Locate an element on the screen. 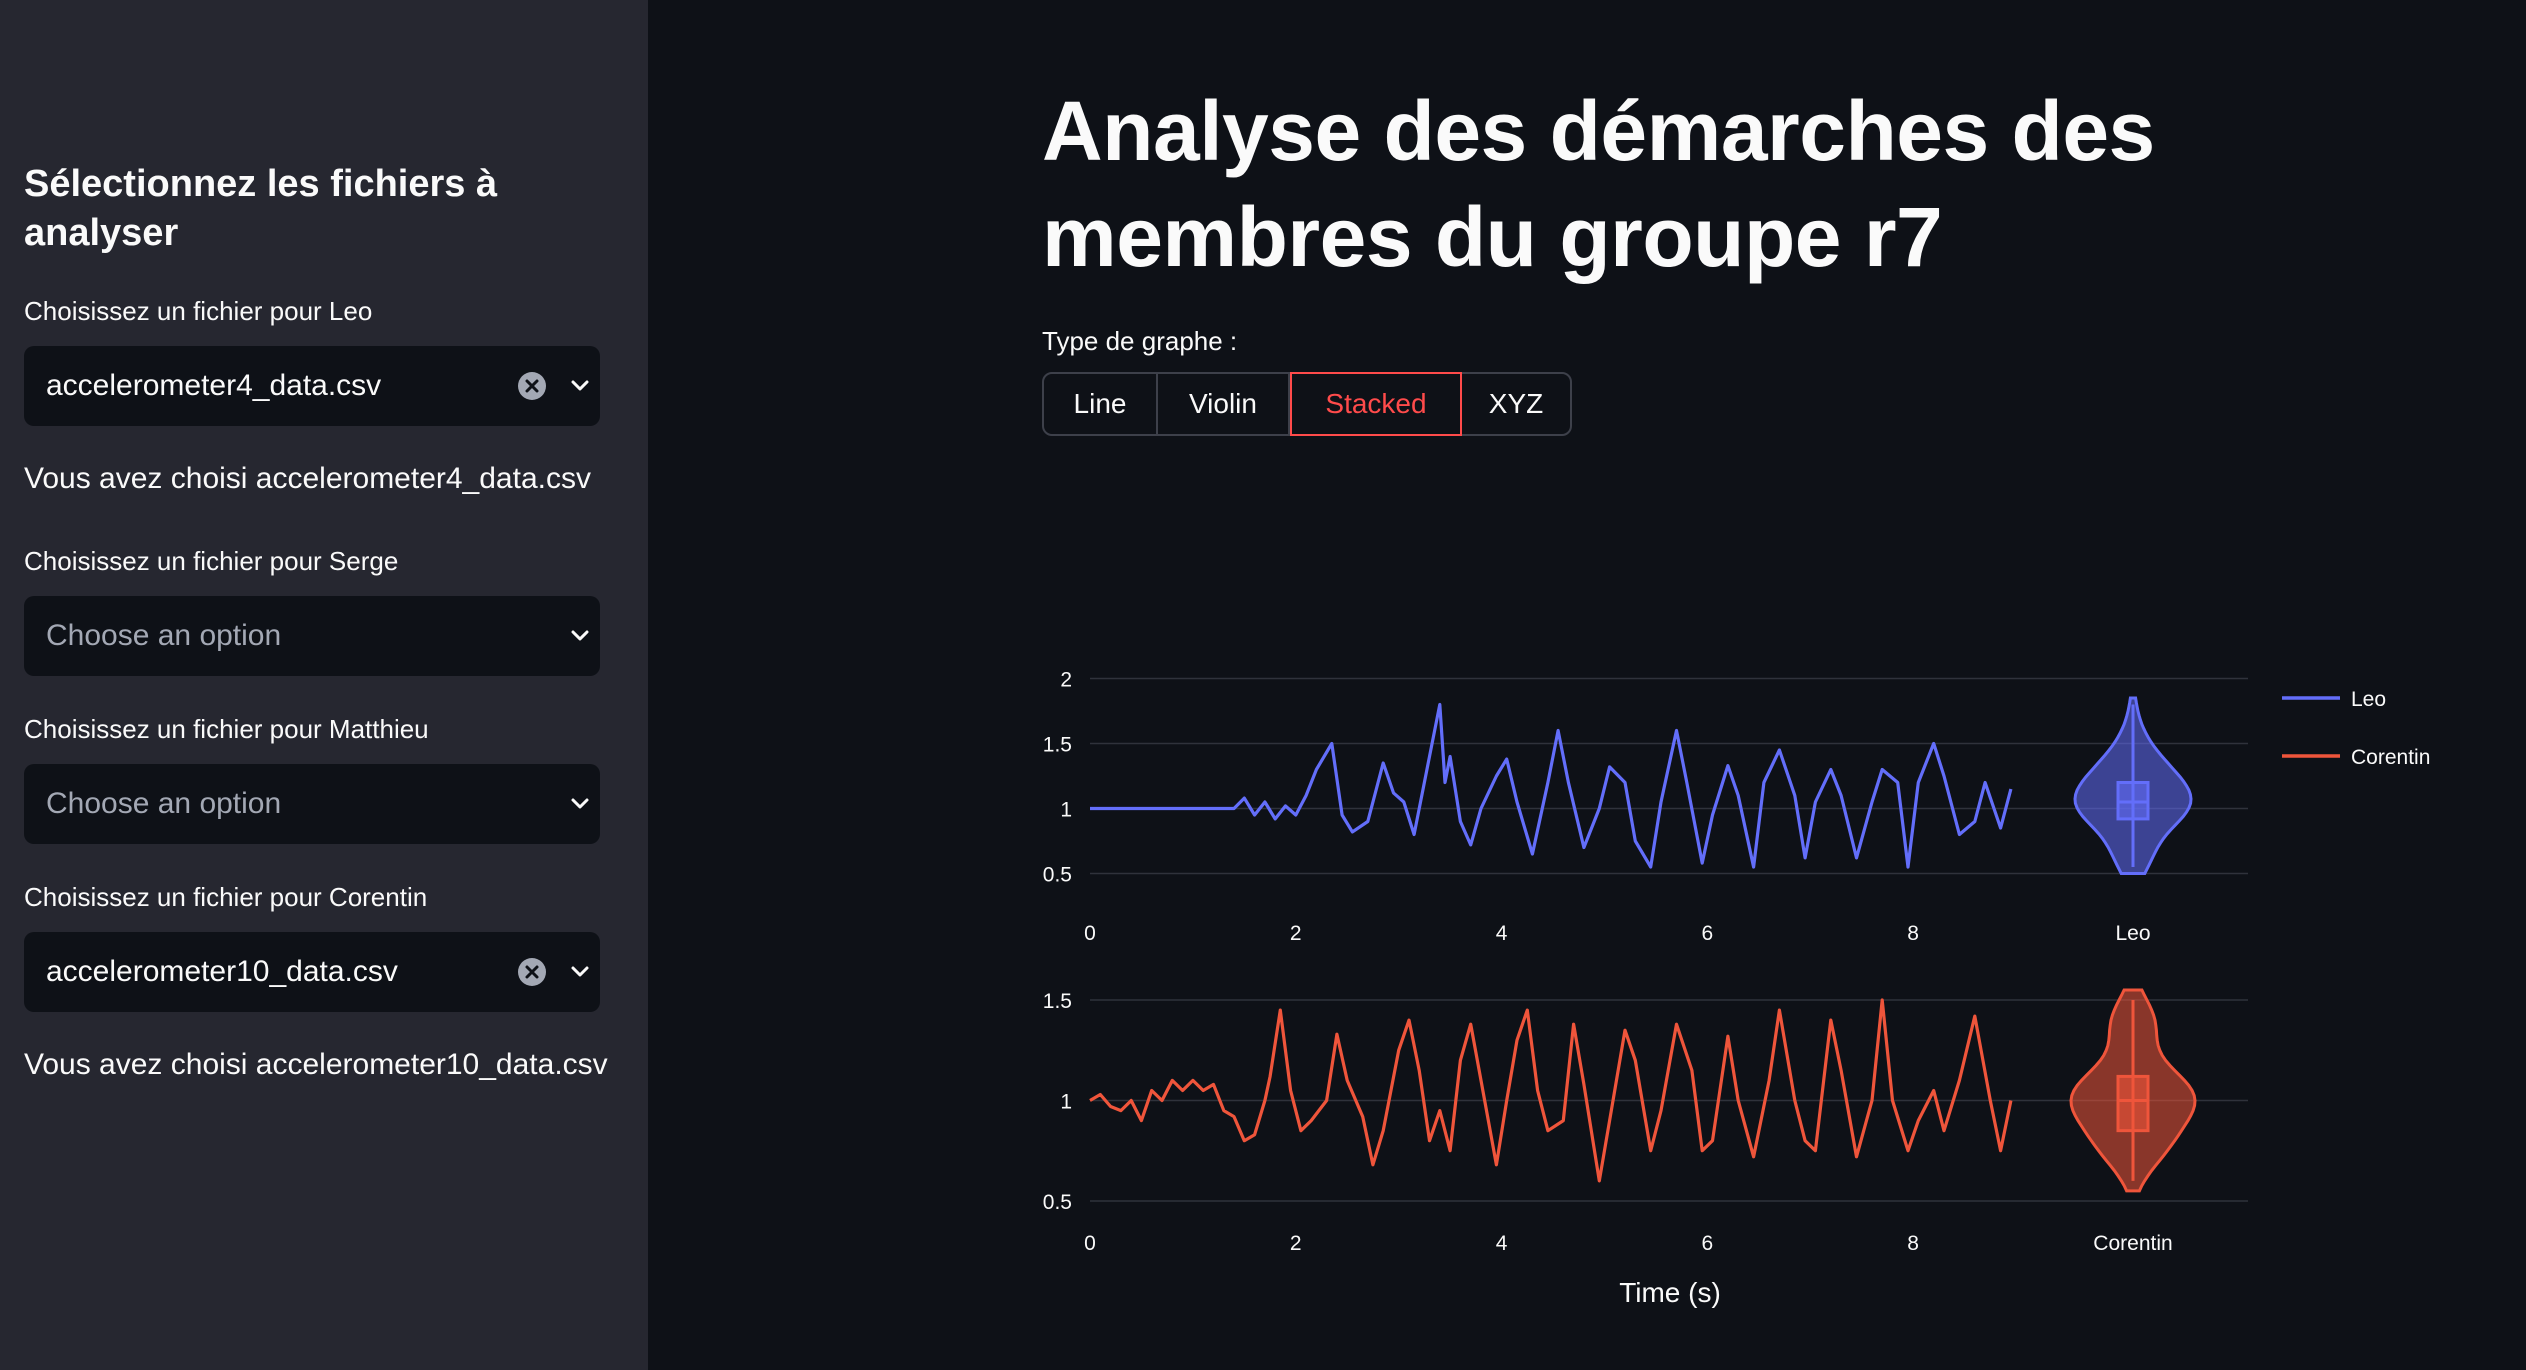  legend-label-corentin: Corentin is located at coordinates (2390, 757).